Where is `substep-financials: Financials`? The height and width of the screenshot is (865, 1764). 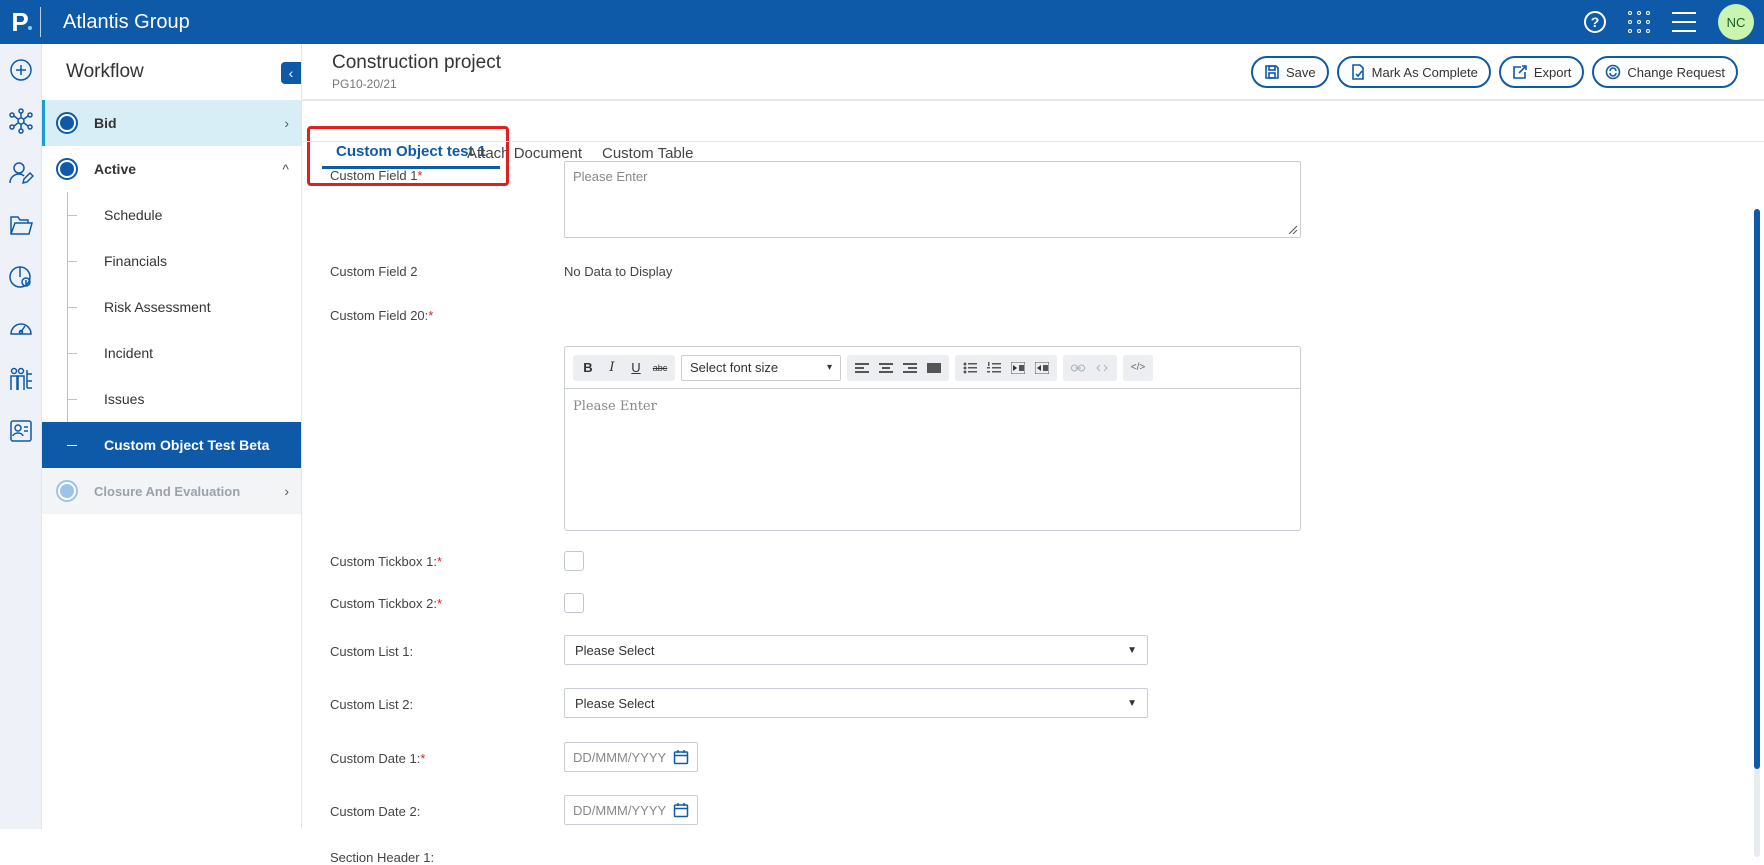 substep-financials: Financials is located at coordinates (171, 261).